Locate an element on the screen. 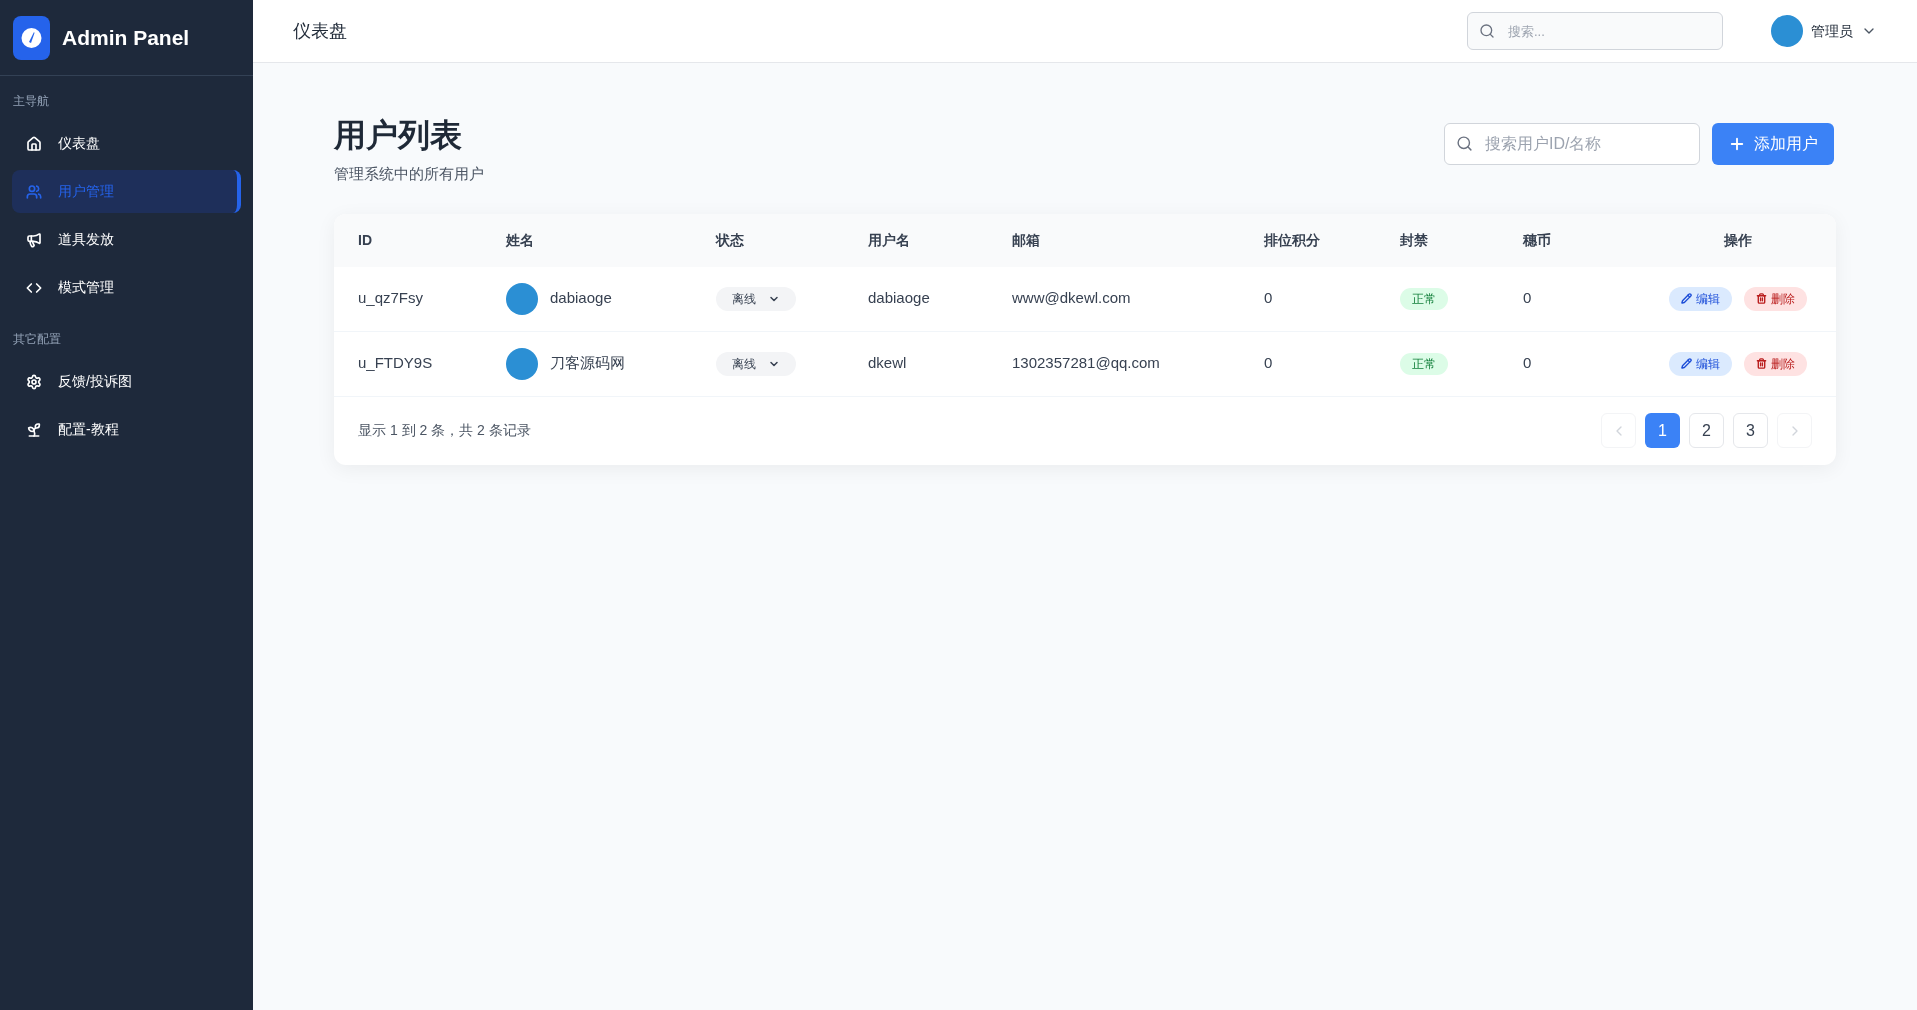 Image resolution: width=1917 pixels, height=1010 pixels. user-menu: 管理员 is located at coordinates (1824, 31).